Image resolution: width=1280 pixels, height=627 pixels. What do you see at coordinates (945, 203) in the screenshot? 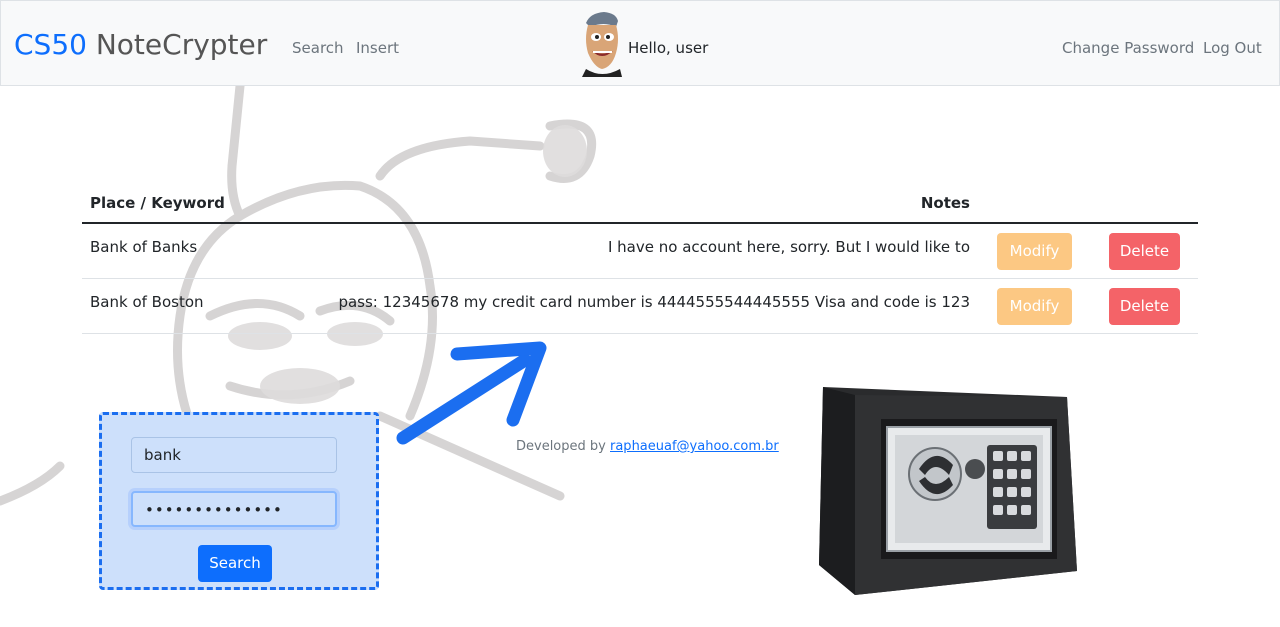
I see `header-notes: Notes` at bounding box center [945, 203].